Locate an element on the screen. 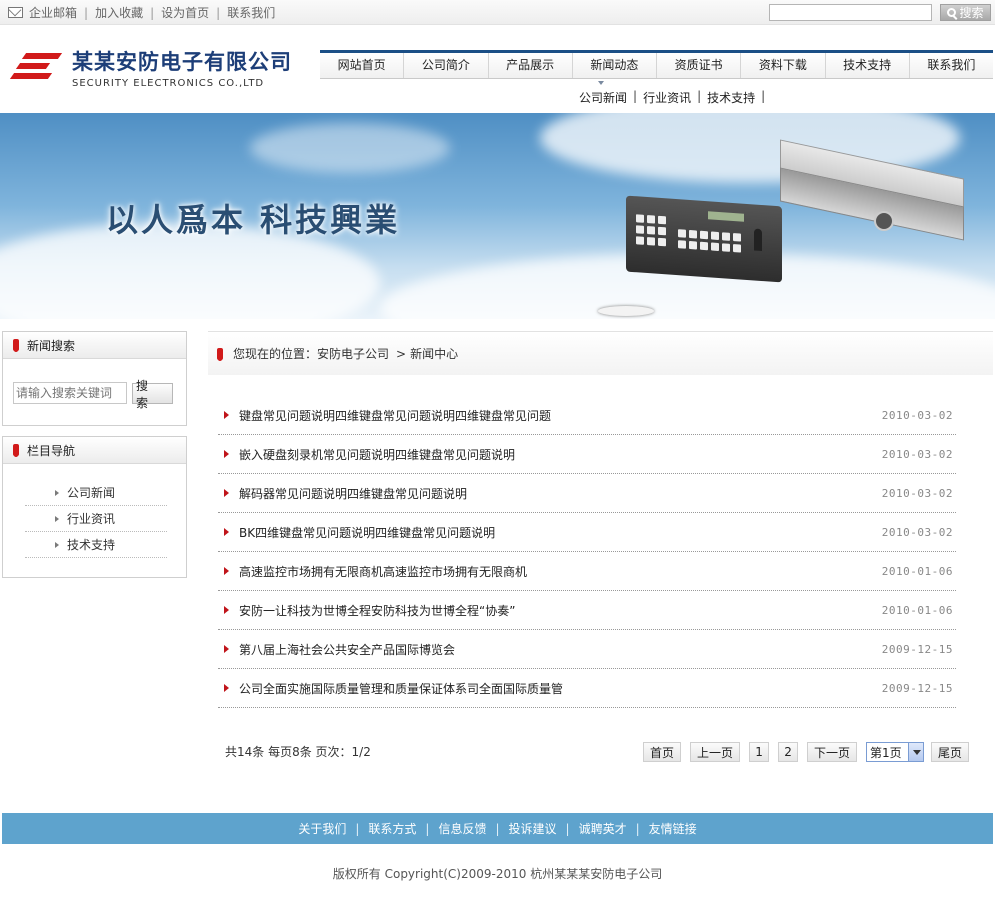  breadcrumb-label: 您现在的位置：安防电子公司 is located at coordinates (311, 353).